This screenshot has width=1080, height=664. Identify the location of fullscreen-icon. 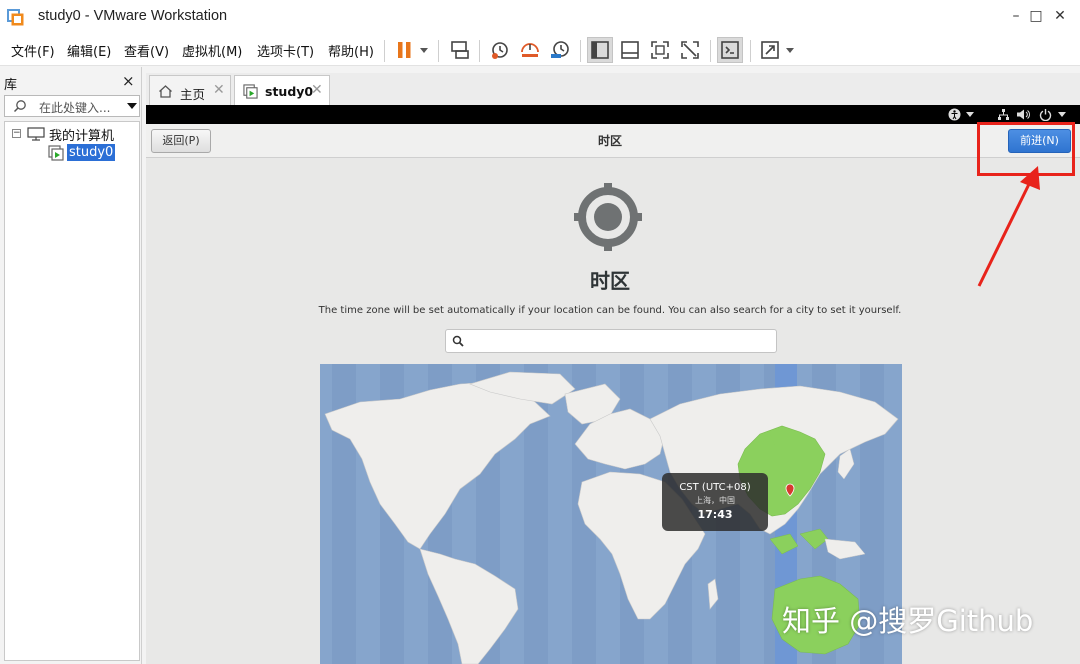
(660, 50).